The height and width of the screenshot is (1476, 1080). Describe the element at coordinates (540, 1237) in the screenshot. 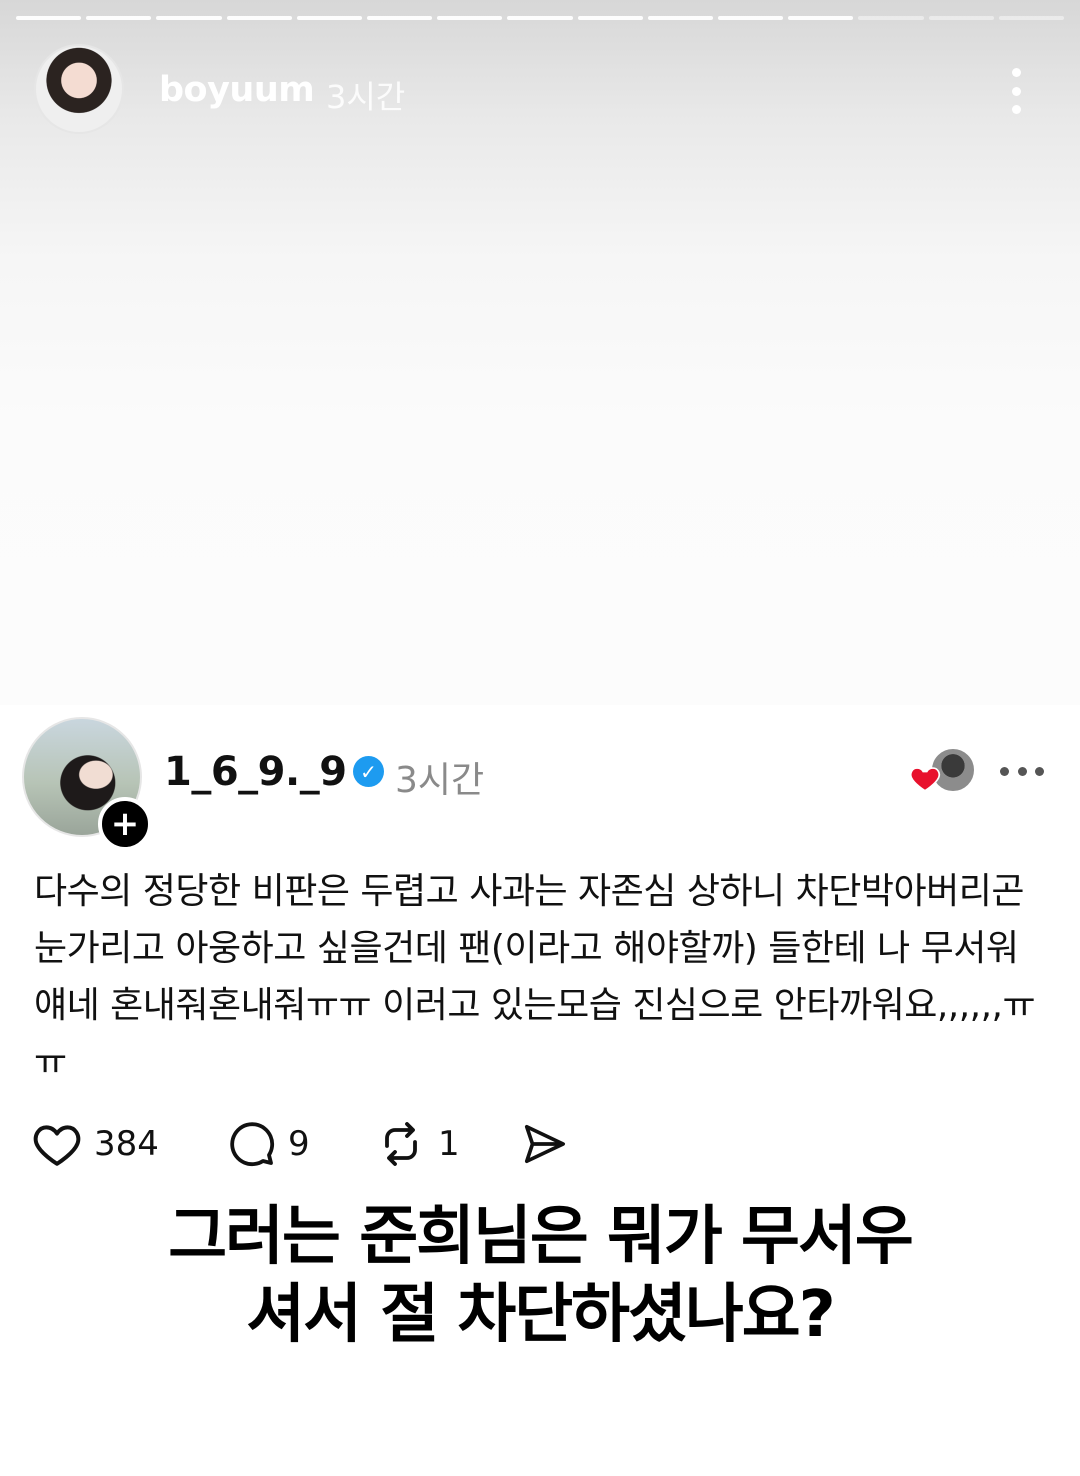

I see `caption-line-1: 그러는 준희님은 뭐가 무서우` at that location.